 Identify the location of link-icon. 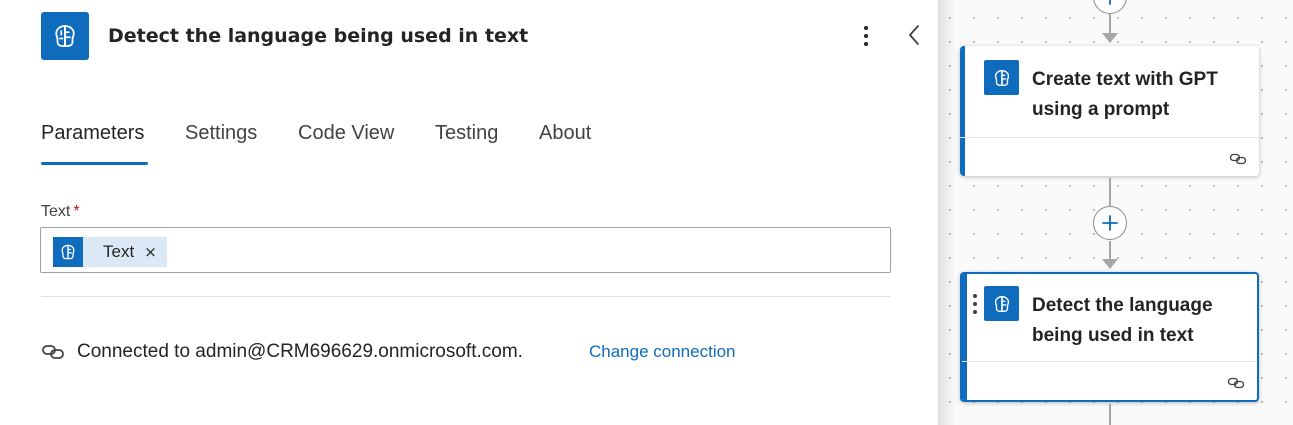
(53, 352).